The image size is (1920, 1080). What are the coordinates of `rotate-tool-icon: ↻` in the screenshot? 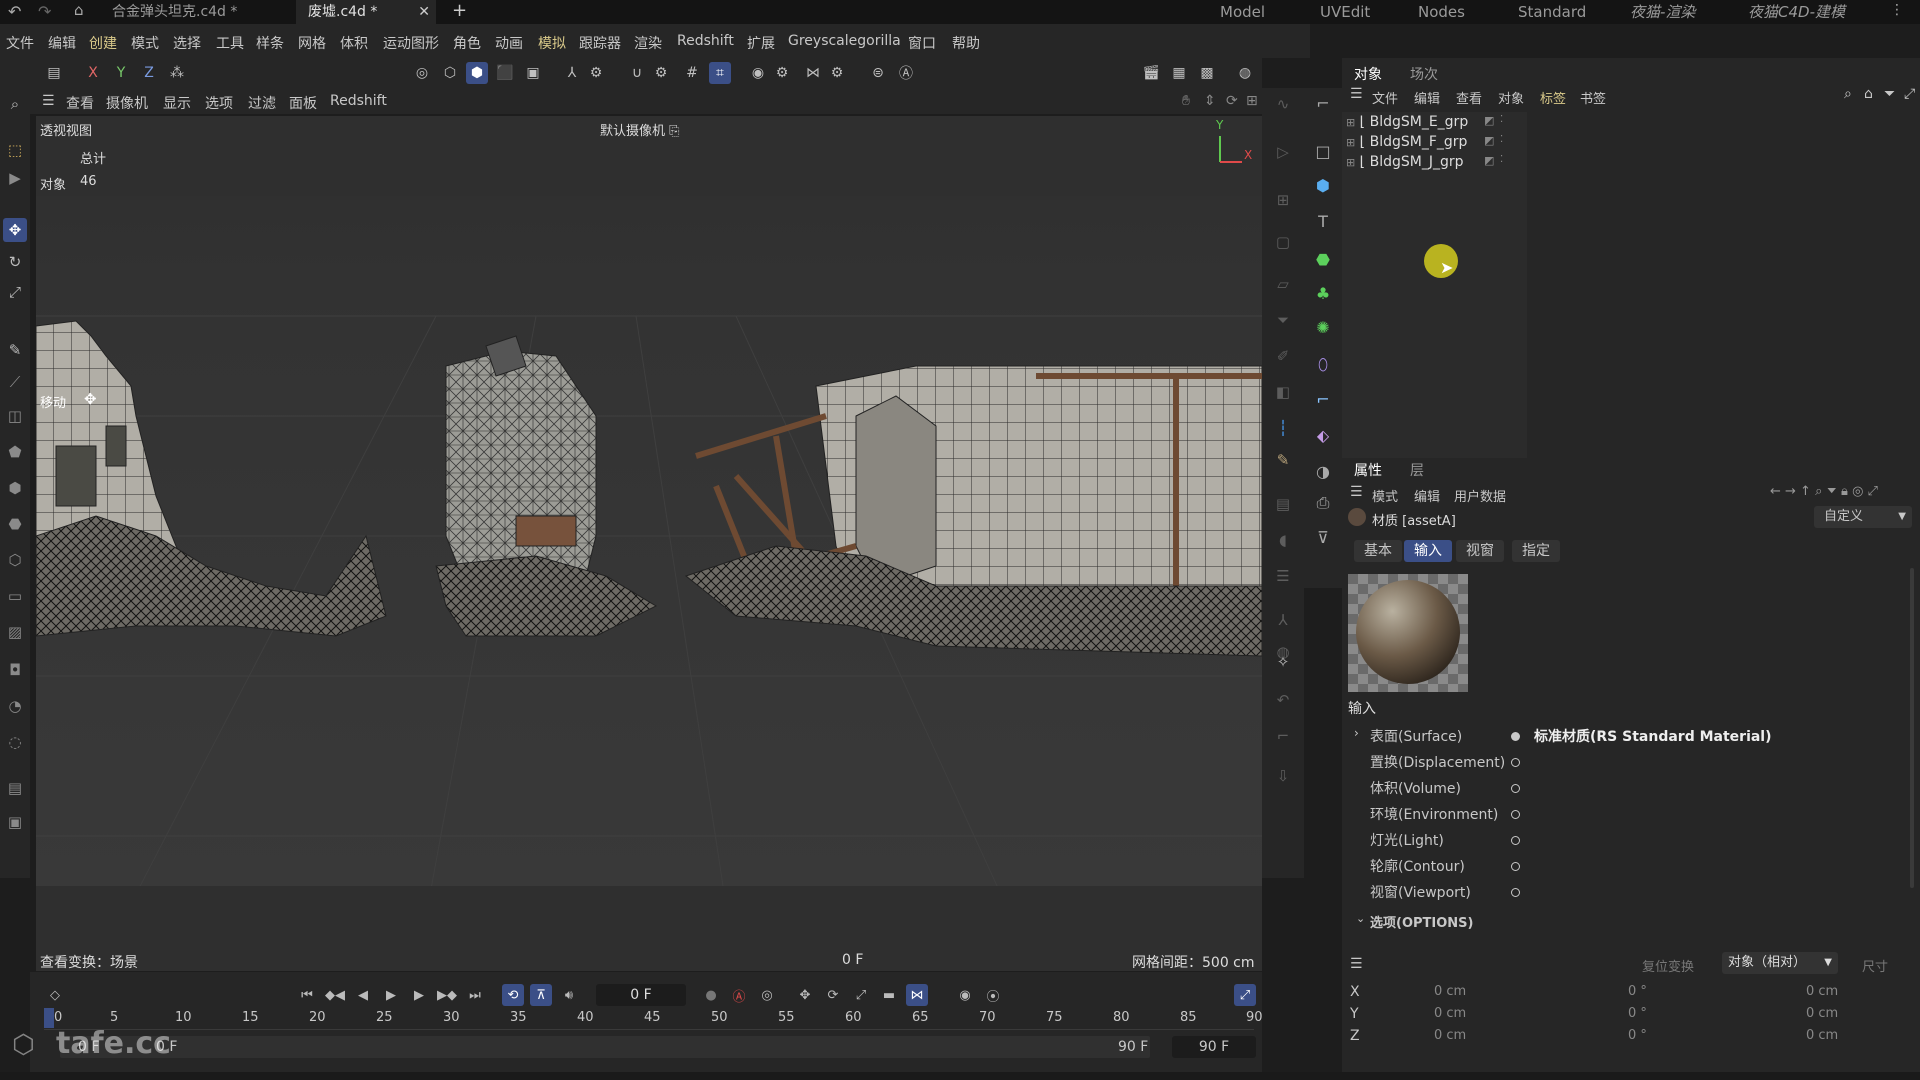 It's located at (15, 262).